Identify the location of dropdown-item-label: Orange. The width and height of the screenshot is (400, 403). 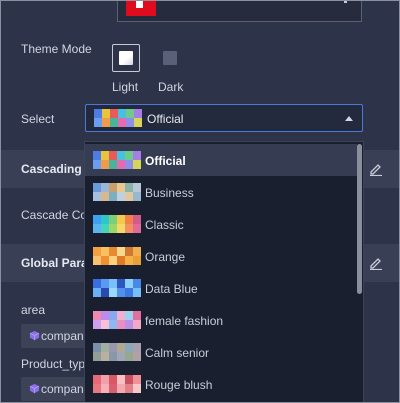
(165, 257).